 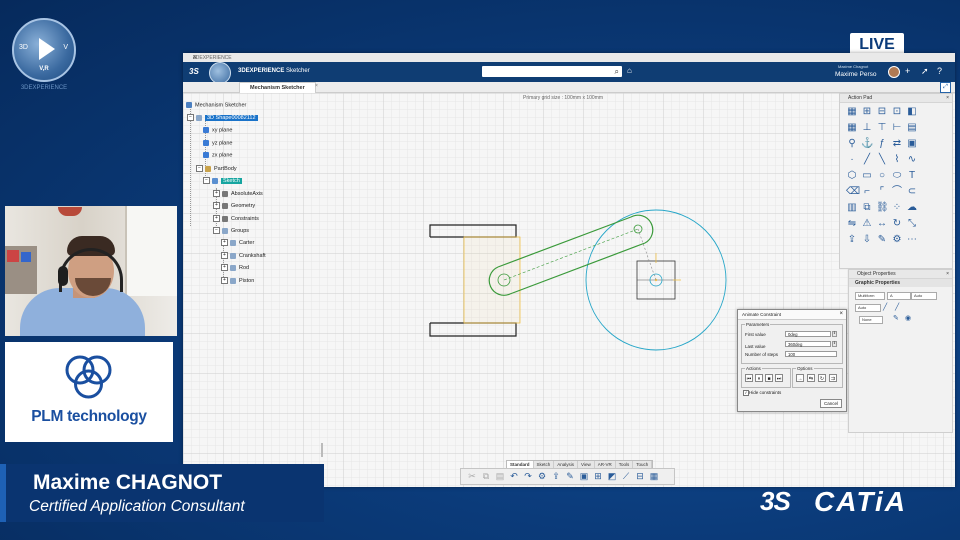 I want to click on expand-icon: ⤢, so click(x=945, y=87).